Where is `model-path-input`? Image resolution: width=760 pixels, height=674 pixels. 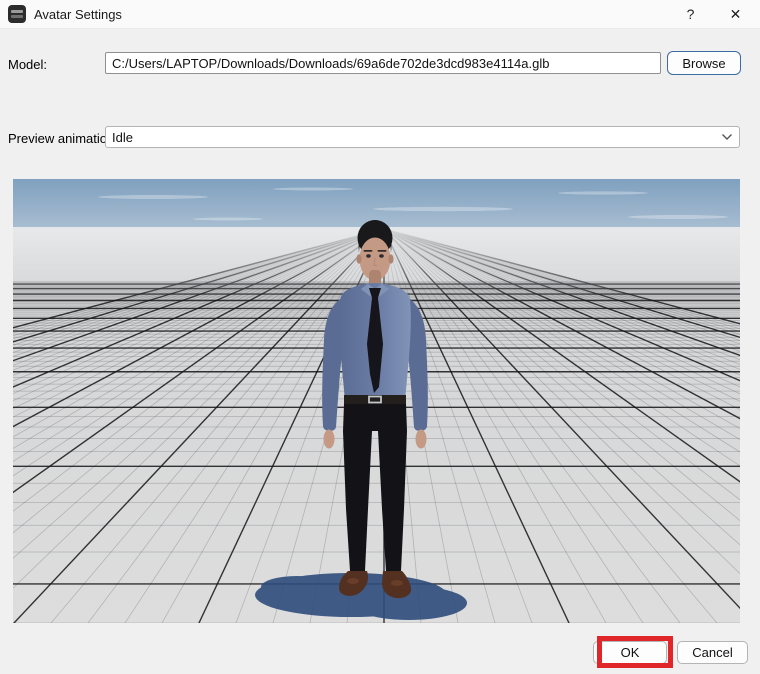
model-path-input is located at coordinates (383, 63).